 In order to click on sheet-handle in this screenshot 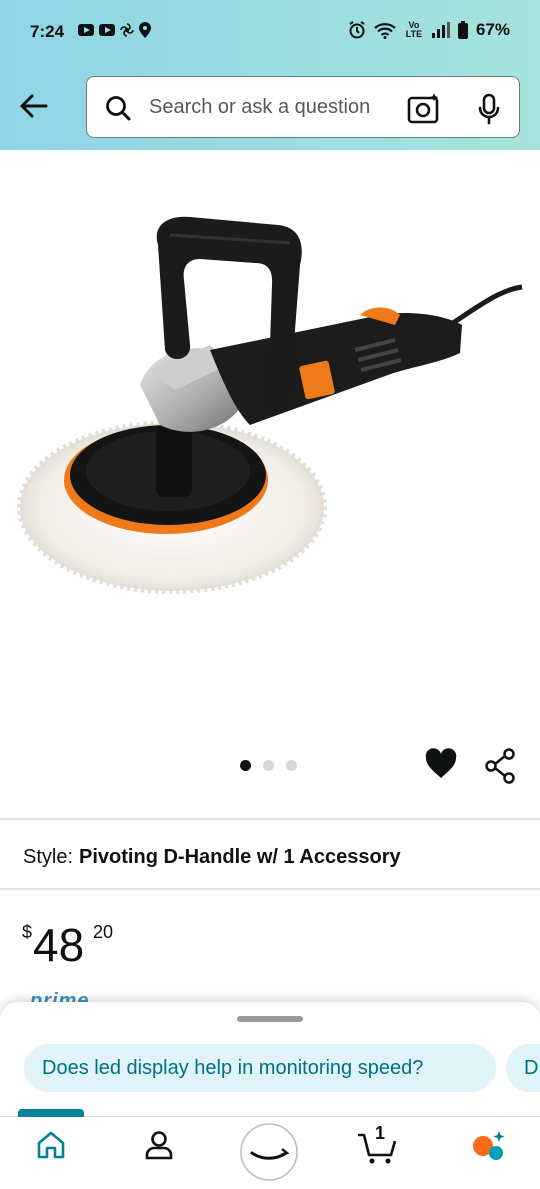, I will do `click(270, 1019)`.